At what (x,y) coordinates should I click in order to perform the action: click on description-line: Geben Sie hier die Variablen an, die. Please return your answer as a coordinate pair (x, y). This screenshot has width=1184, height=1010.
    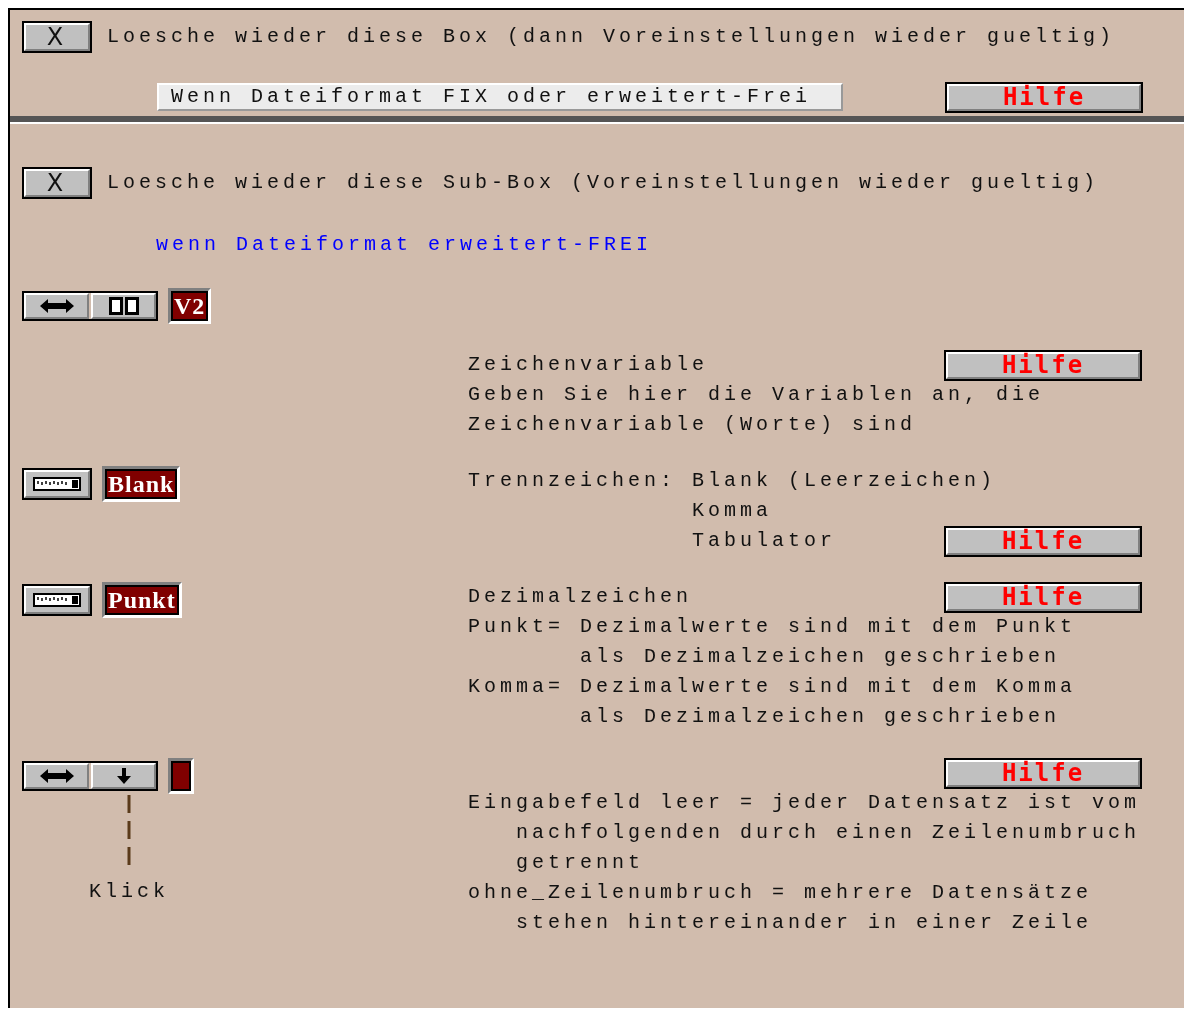
    Looking at the image, I should click on (756, 395).